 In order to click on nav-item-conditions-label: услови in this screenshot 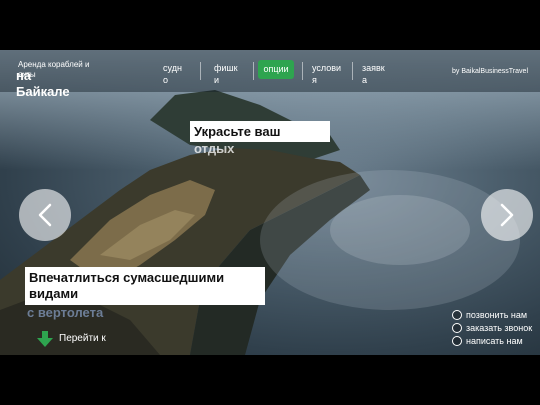, I will do `click(327, 68)`.